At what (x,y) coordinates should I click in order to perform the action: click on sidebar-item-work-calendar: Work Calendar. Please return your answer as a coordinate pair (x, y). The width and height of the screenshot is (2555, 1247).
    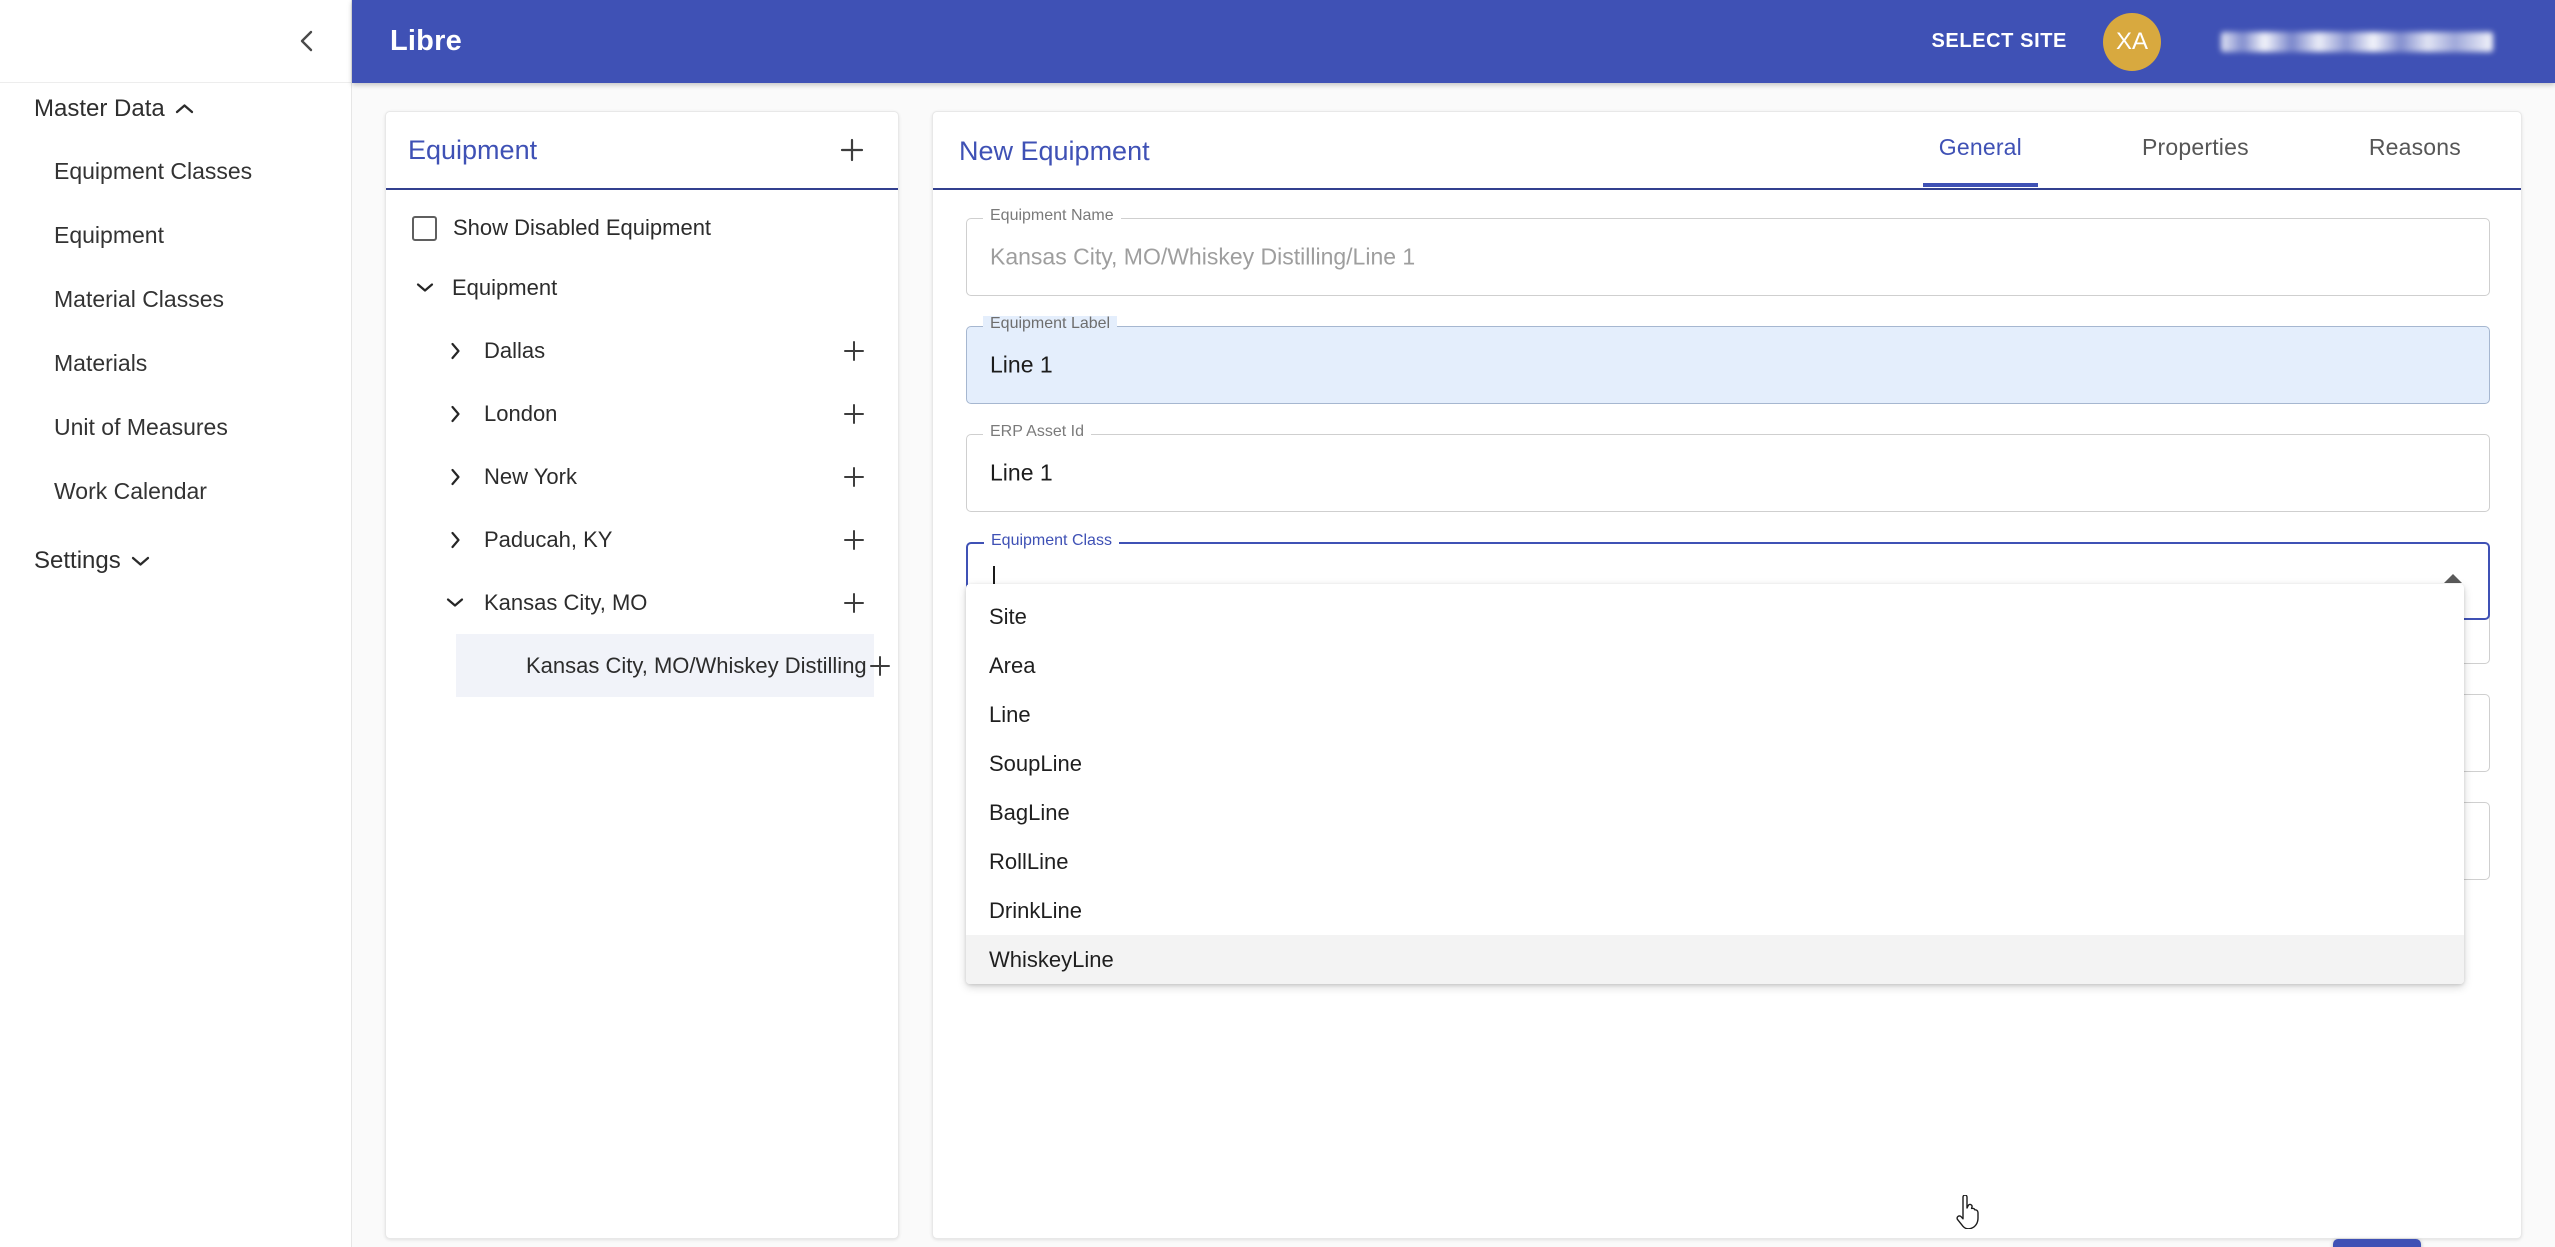
    Looking at the image, I should click on (175, 491).